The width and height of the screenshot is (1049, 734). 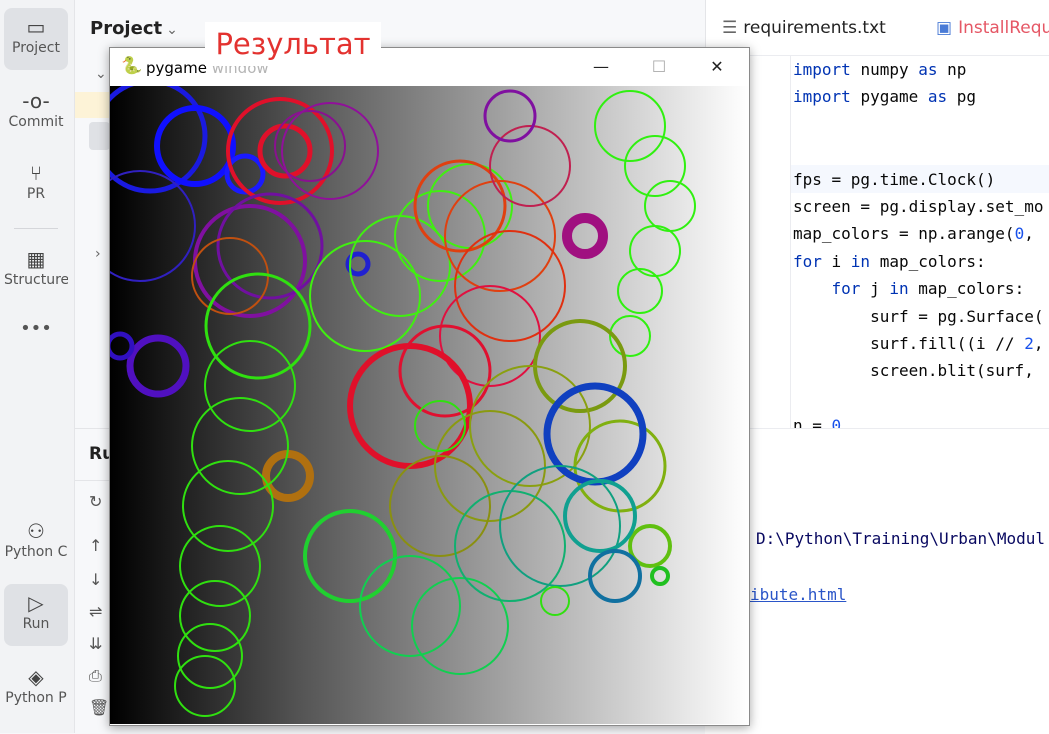 I want to click on code-token: screen.blit(surf,, so click(x=913, y=371).